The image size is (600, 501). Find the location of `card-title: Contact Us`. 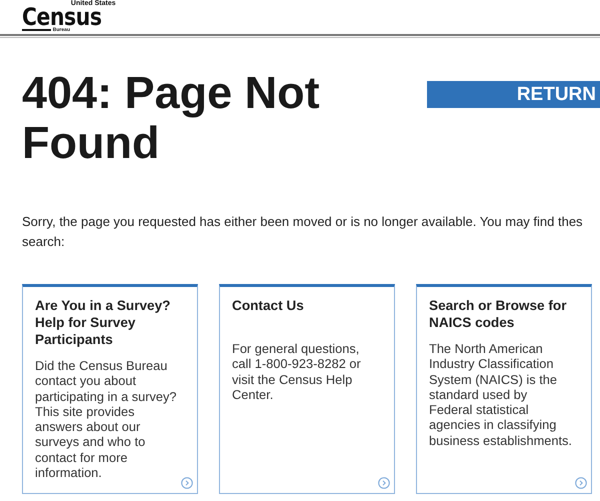

card-title: Contact Us is located at coordinates (268, 305).